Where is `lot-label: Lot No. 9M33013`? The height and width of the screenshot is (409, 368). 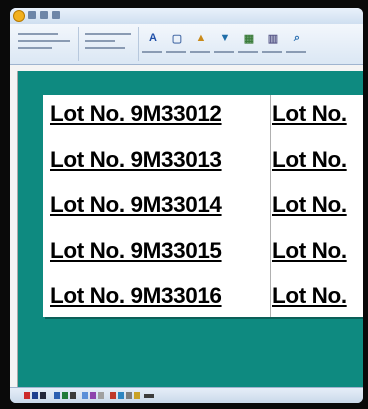
lot-label: Lot No. 9M33013 is located at coordinates (159, 160).